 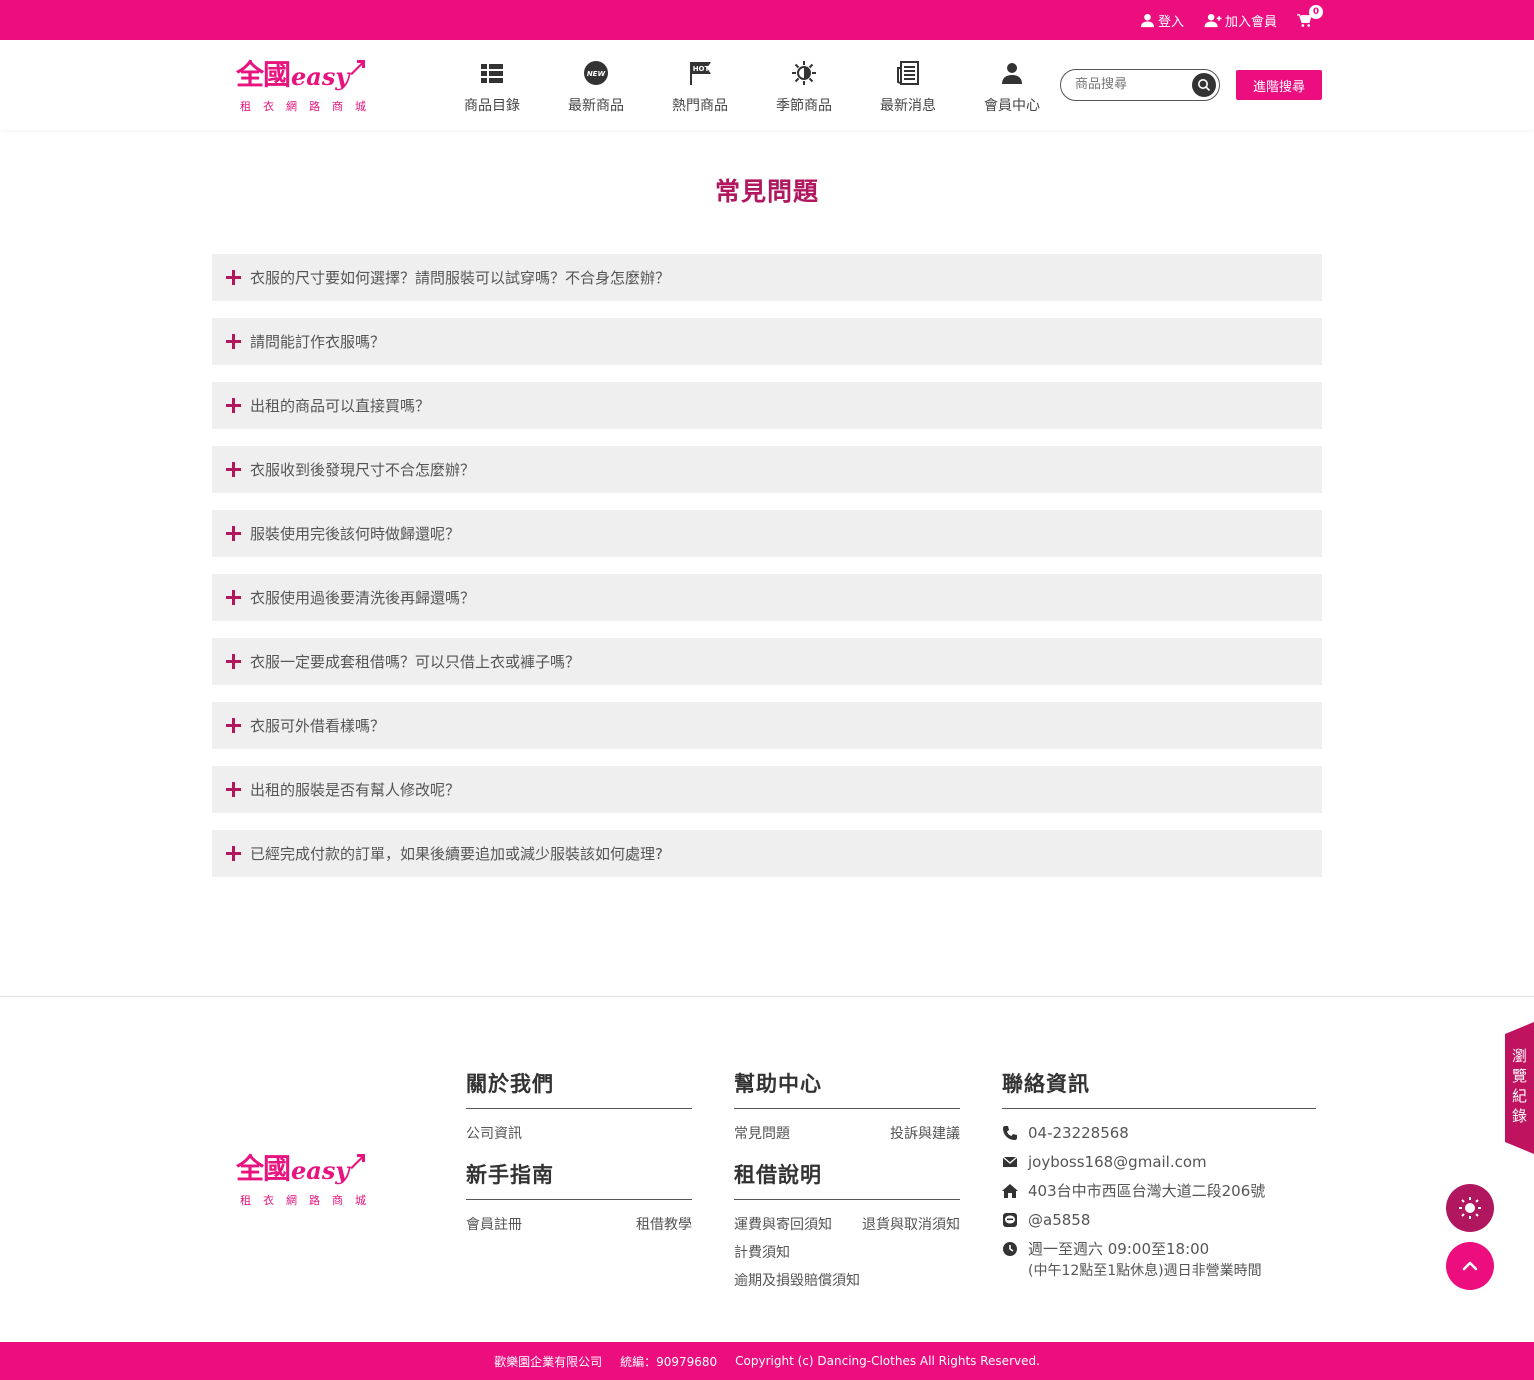 What do you see at coordinates (1170, 22) in the screenshot?
I see `login-label: 登入` at bounding box center [1170, 22].